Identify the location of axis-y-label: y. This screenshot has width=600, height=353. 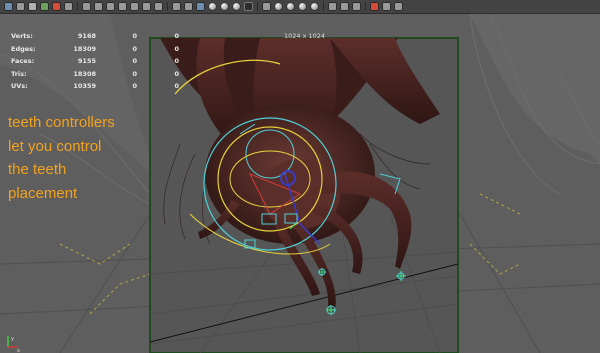
(12, 339).